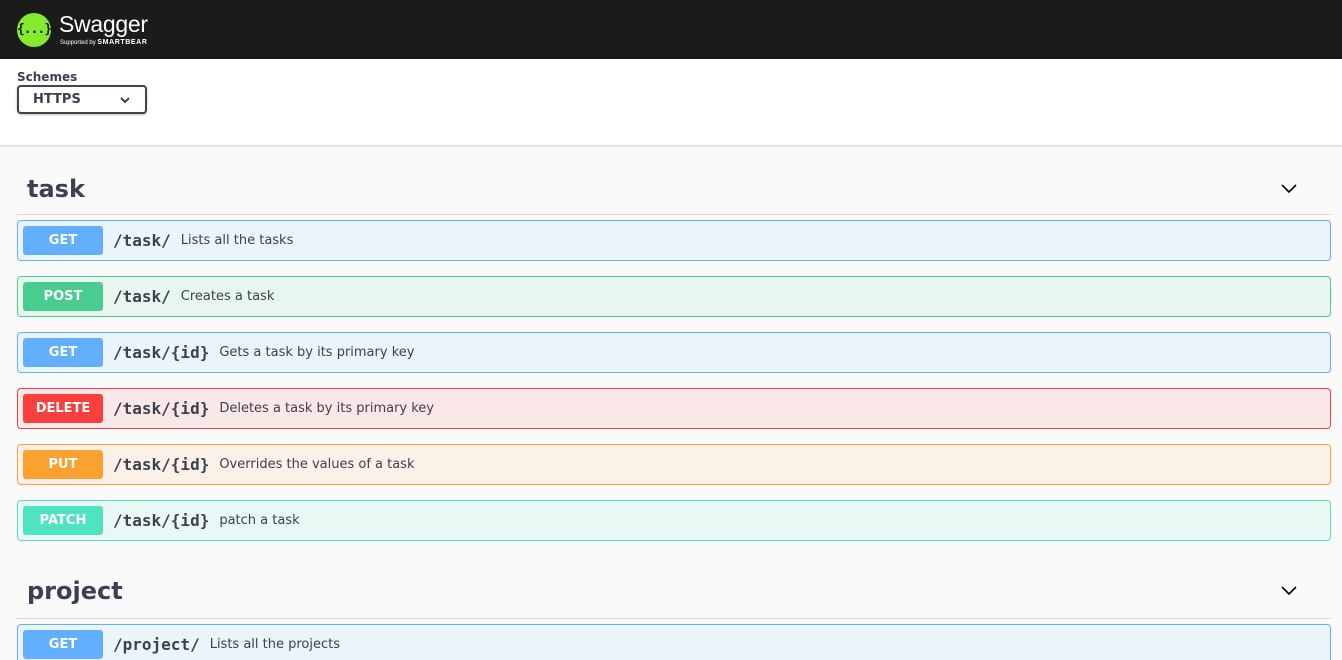 This screenshot has width=1342, height=660. Describe the element at coordinates (34, 29) in the screenshot. I see `swagger-logo-icon: {...}` at that location.